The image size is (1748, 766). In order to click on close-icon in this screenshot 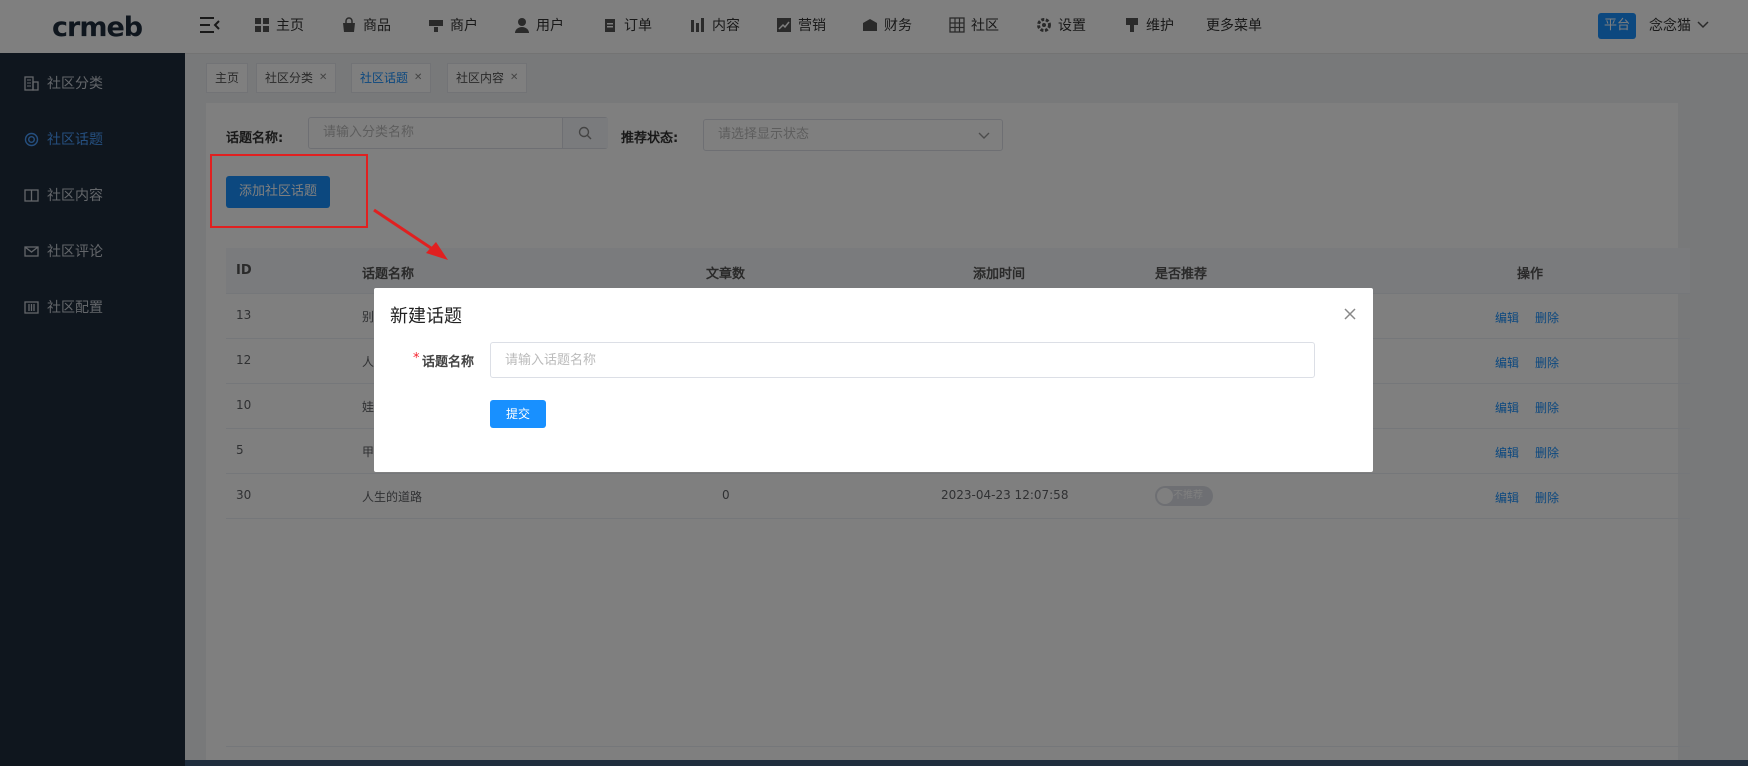, I will do `click(1350, 314)`.